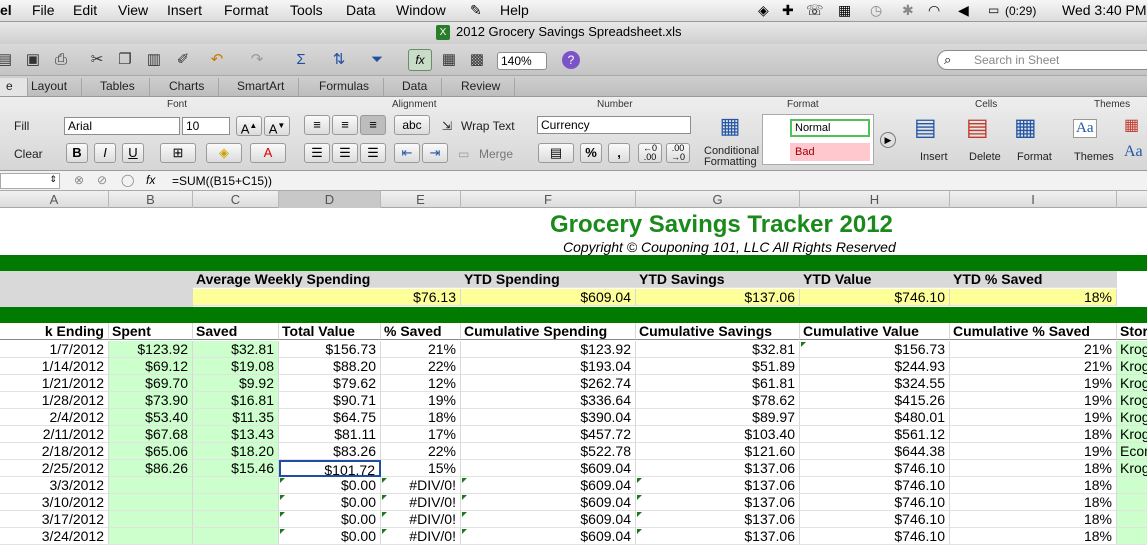 This screenshot has width=1147, height=545. I want to click on table-cell: 3/3/2012, so click(54, 485).